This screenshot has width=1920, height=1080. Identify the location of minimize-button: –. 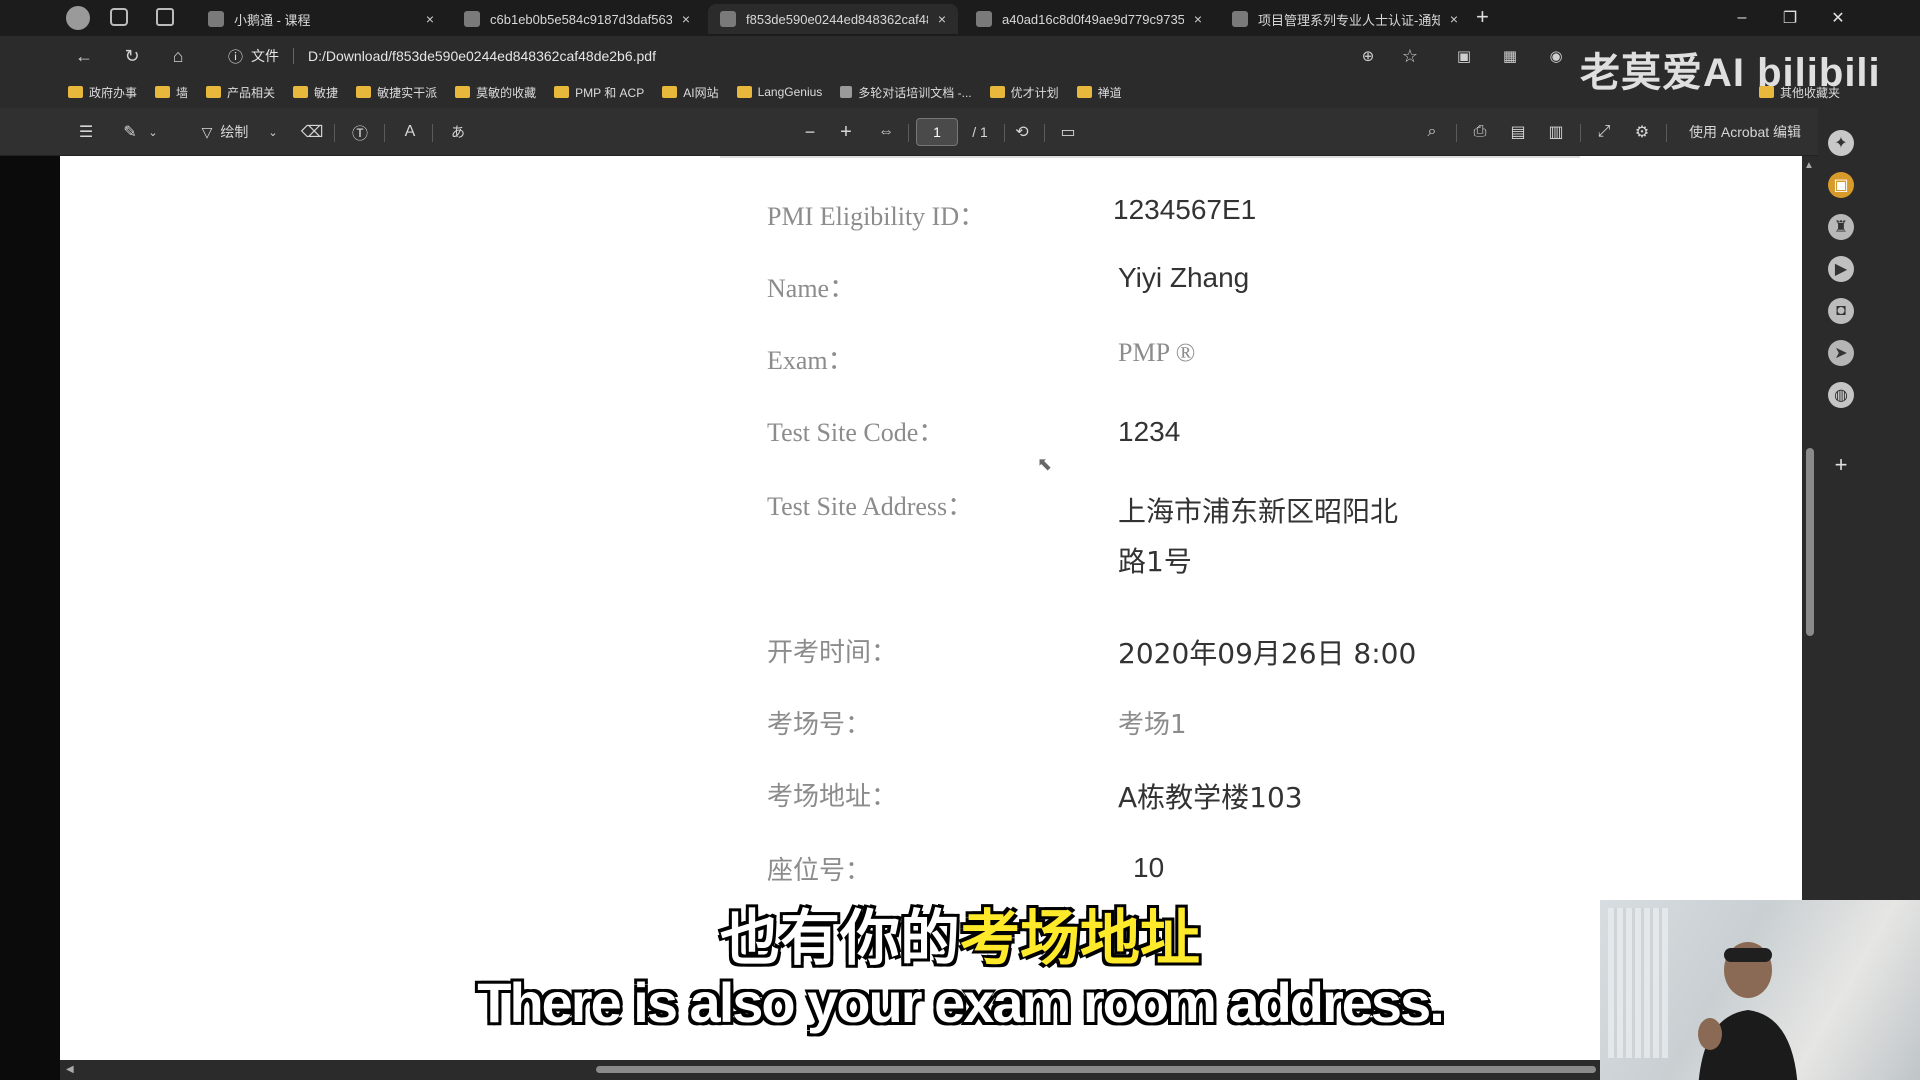
(1742, 18).